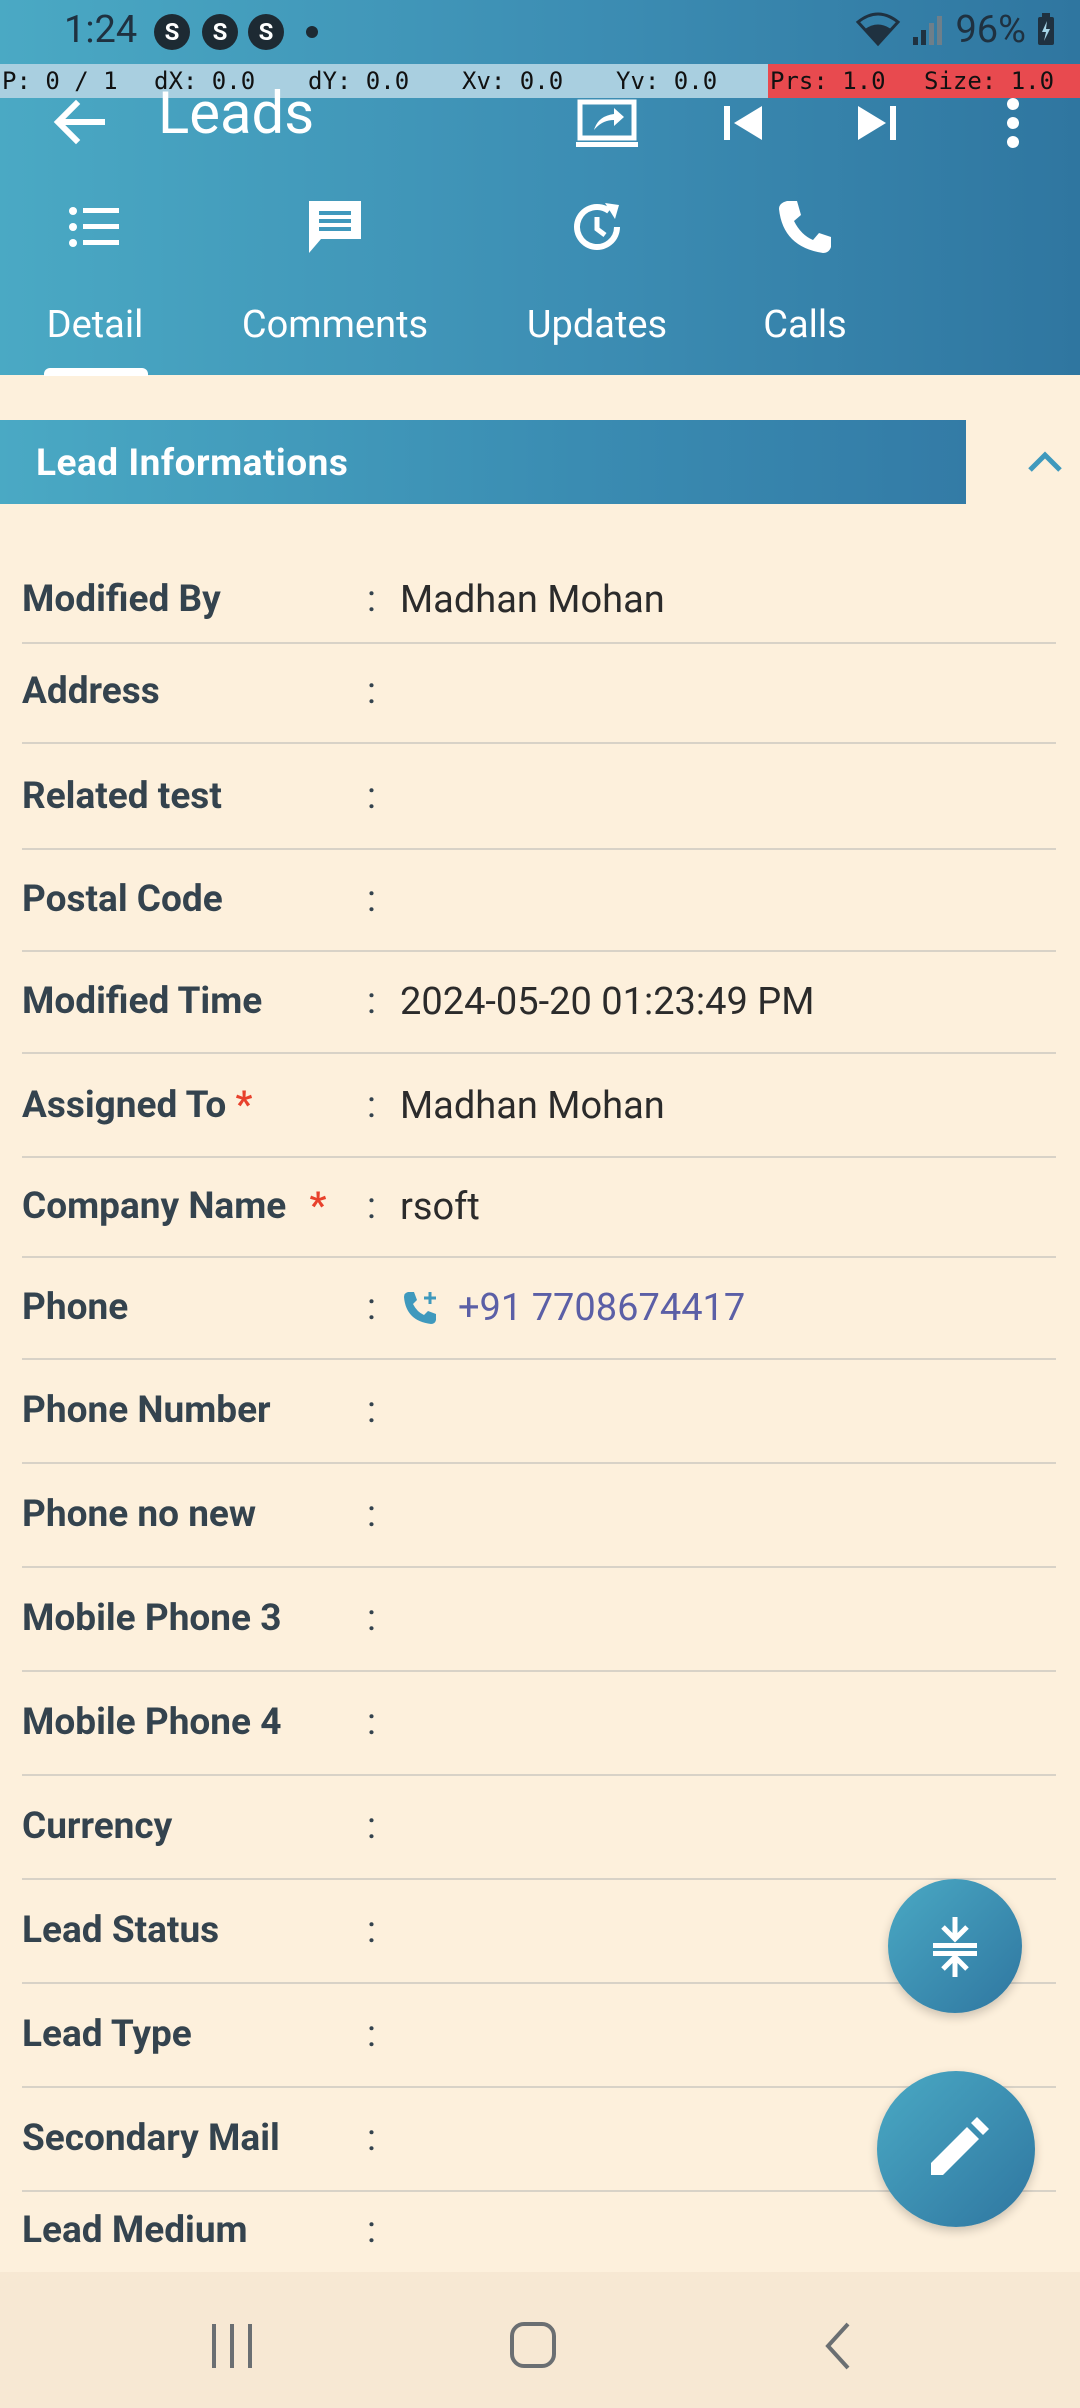  Describe the element at coordinates (232, 2346) in the screenshot. I see `recents-icon` at that location.